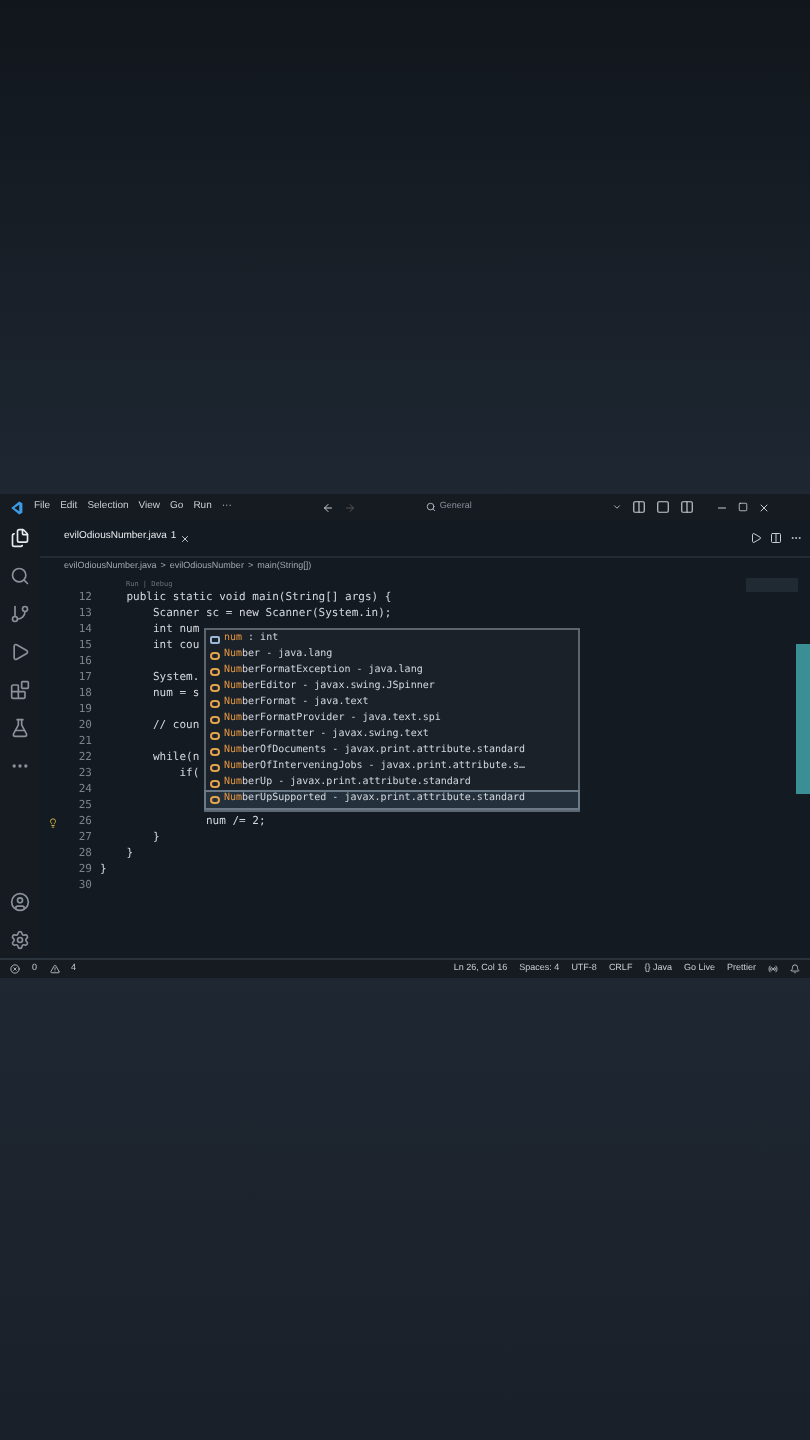 The image size is (810, 1440). Describe the element at coordinates (776, 538) in the screenshot. I see `split-editor-icon` at that location.